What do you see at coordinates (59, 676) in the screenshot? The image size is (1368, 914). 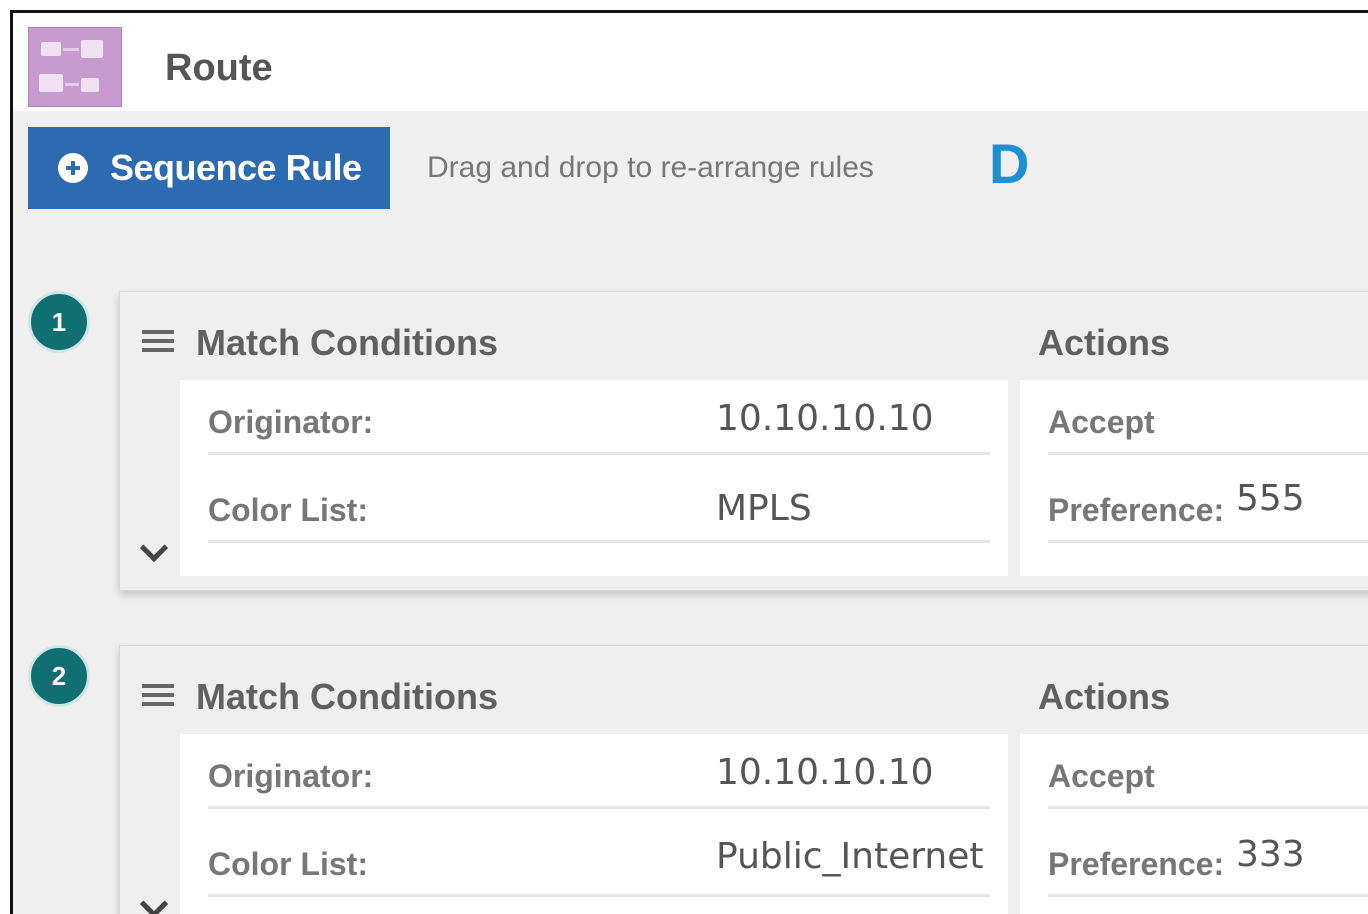 I see `rule-number-badge: 2` at bounding box center [59, 676].